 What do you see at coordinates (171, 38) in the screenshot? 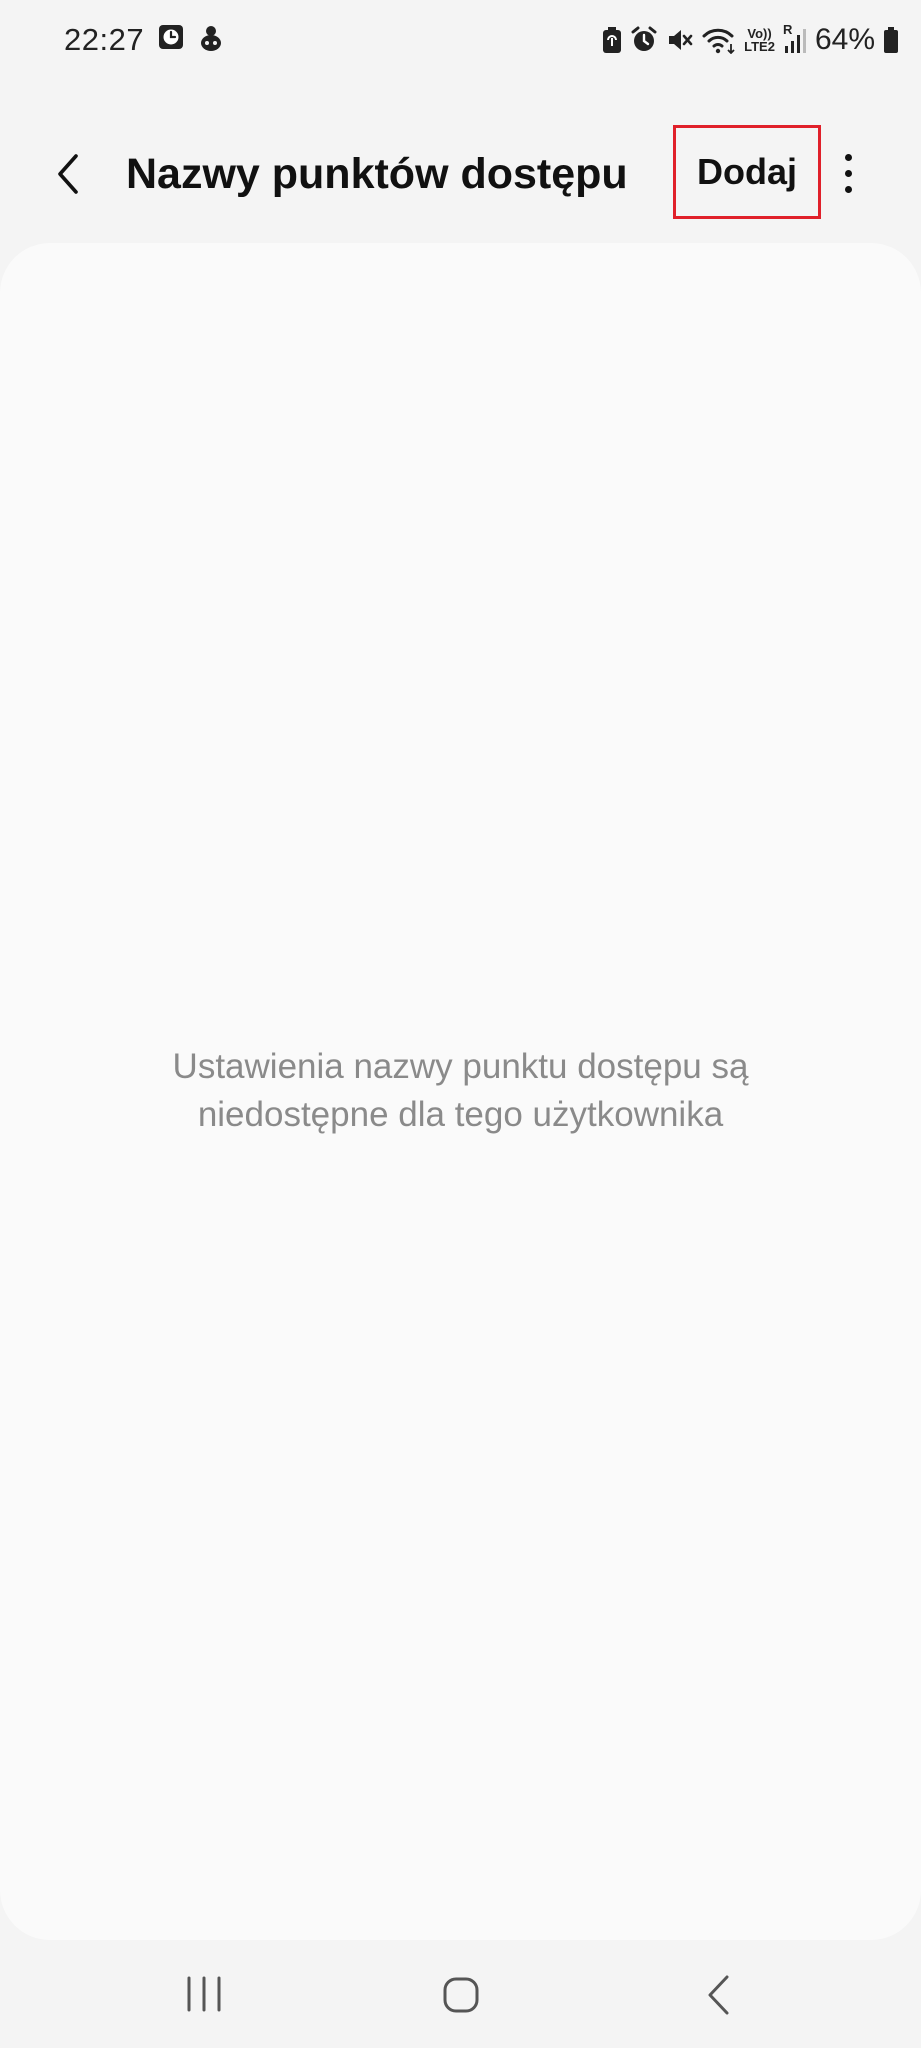
I see `clock-app-icon` at bounding box center [171, 38].